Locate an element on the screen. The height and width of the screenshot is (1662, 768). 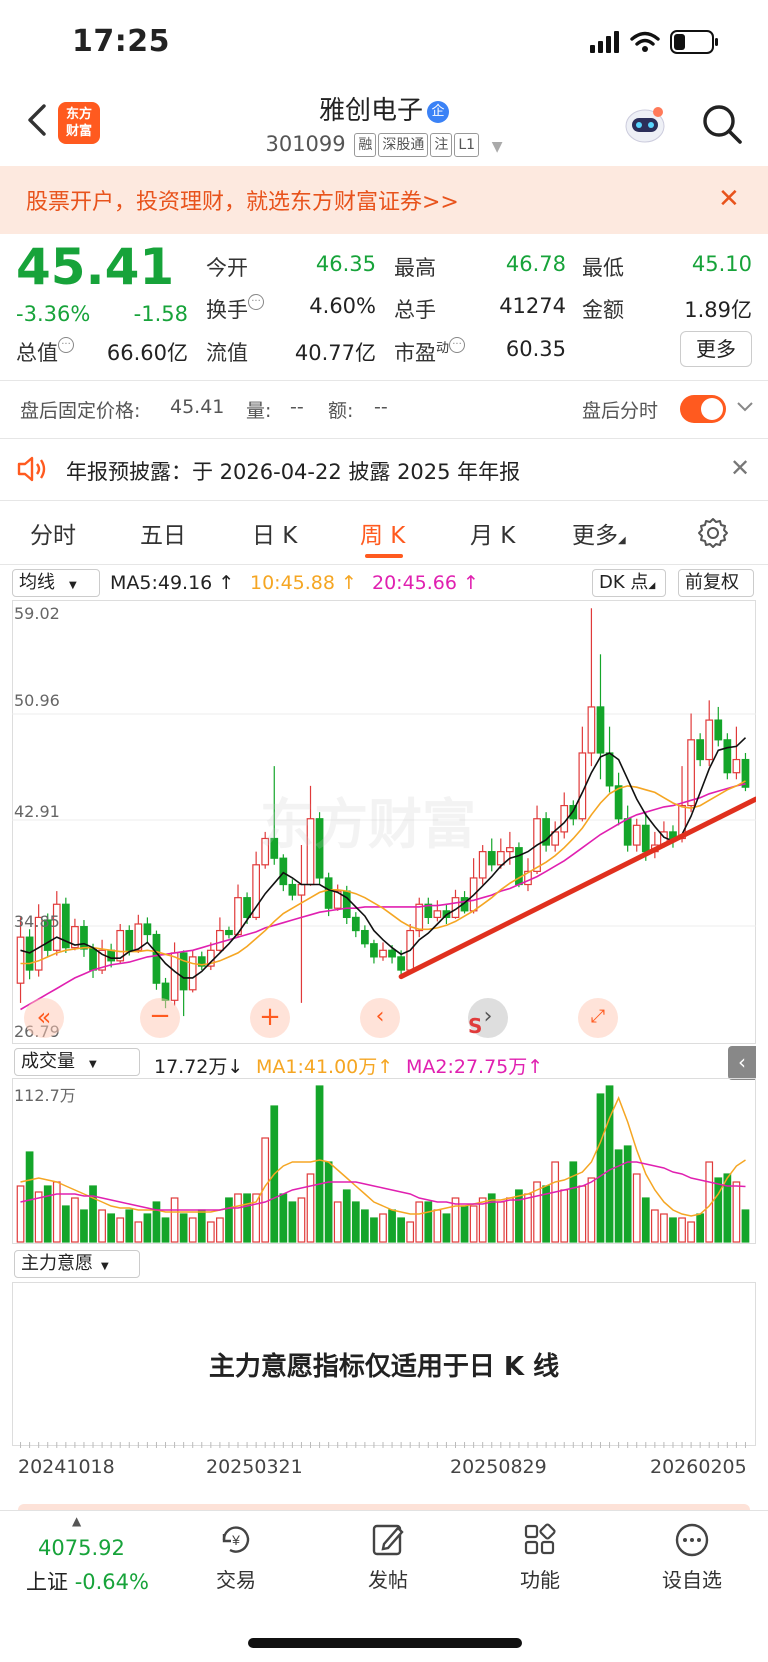
mktcap-label-text: 总值 is located at coordinates (37, 353).